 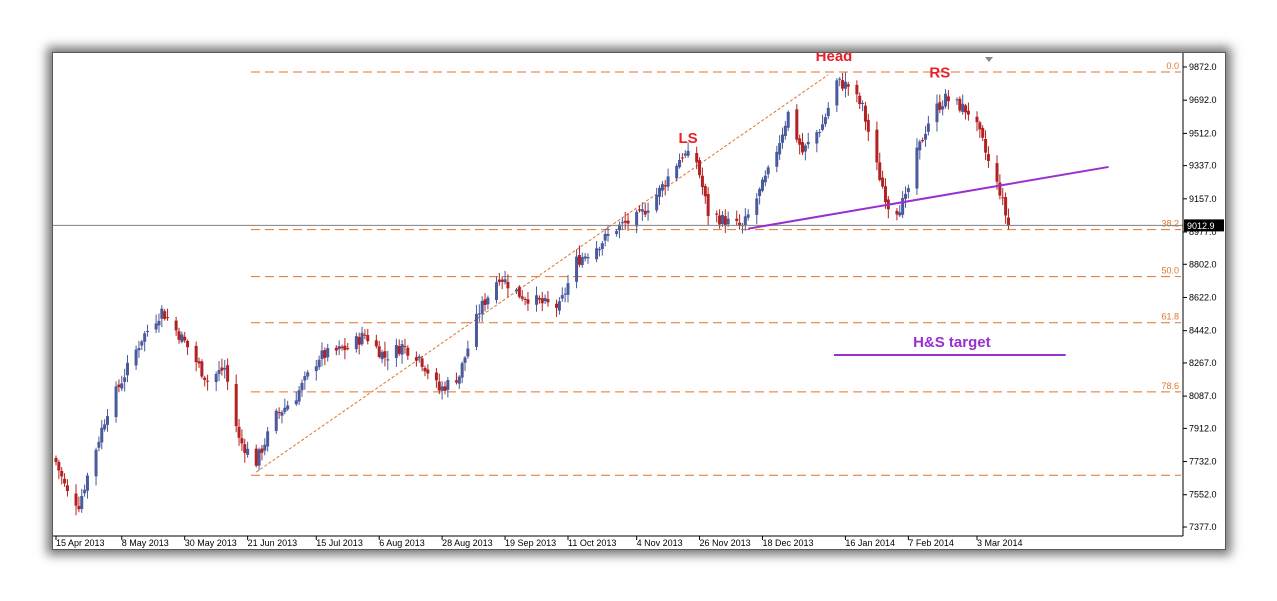 What do you see at coordinates (1203, 166) in the screenshot?
I see `y-tick-label: 9337.0` at bounding box center [1203, 166].